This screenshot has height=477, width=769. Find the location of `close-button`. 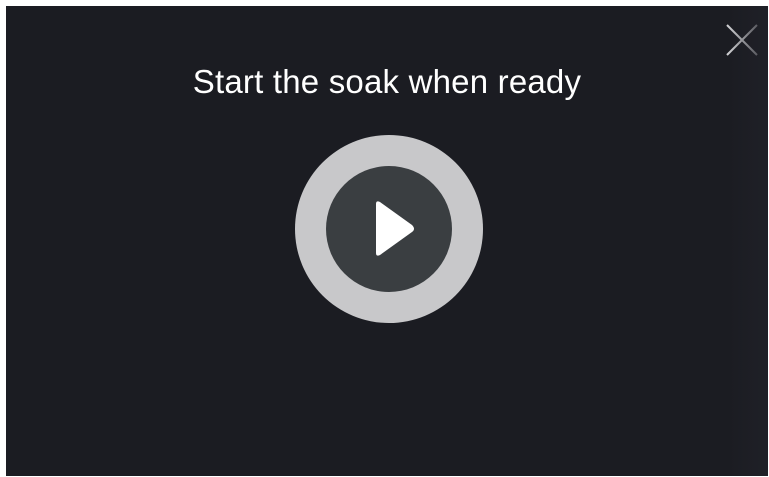

close-button is located at coordinates (742, 40).